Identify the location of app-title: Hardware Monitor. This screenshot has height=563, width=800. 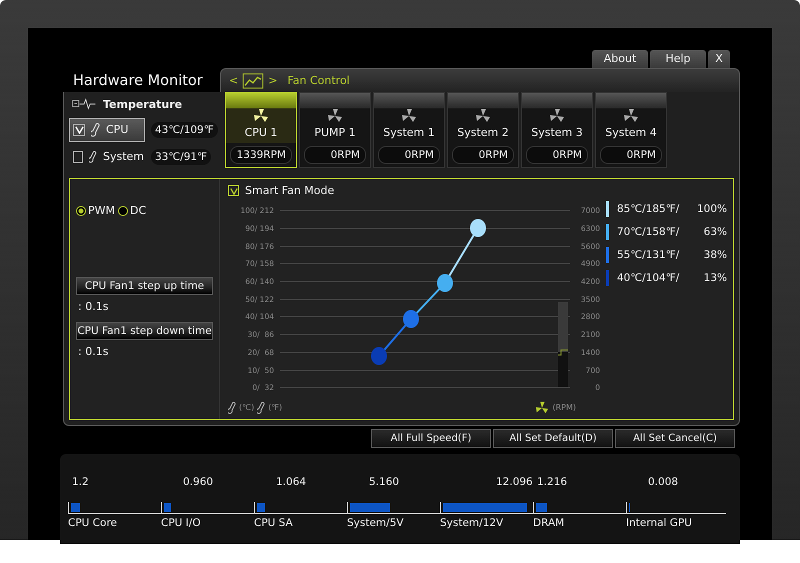
(138, 82).